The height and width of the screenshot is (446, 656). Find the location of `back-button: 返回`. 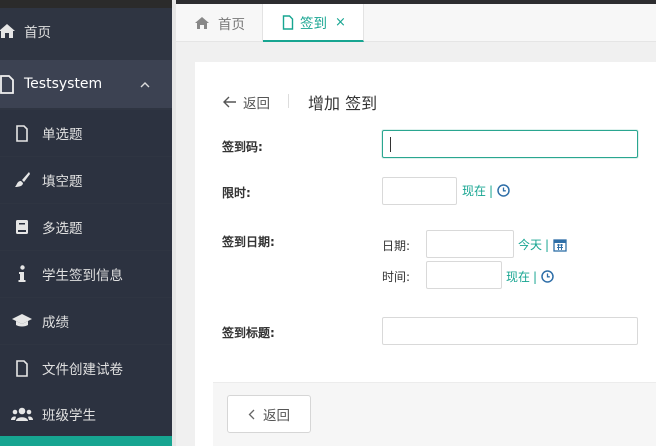

back-button: 返回 is located at coordinates (269, 414).